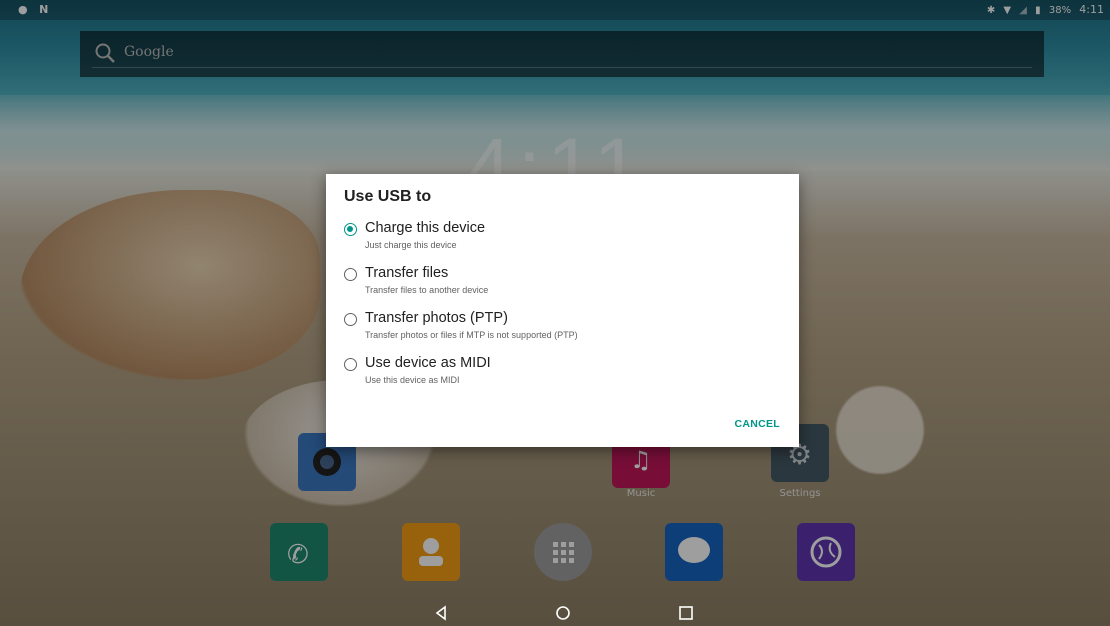 The height and width of the screenshot is (626, 1110). What do you see at coordinates (412, 380) in the screenshot?
I see `option-subtitle: Use this device as MIDI` at bounding box center [412, 380].